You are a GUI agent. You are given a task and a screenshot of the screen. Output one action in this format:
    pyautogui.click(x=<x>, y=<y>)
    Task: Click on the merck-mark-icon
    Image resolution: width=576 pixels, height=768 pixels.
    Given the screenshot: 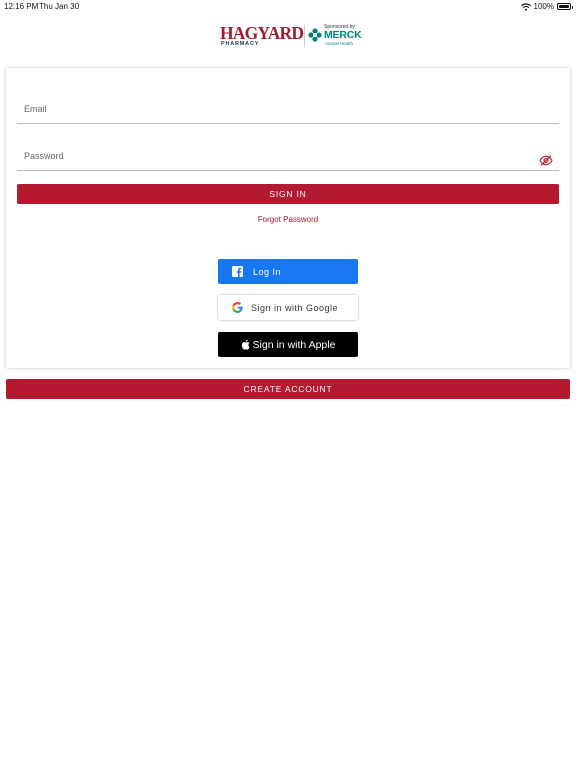 What is the action you would take?
    pyautogui.click(x=315, y=35)
    